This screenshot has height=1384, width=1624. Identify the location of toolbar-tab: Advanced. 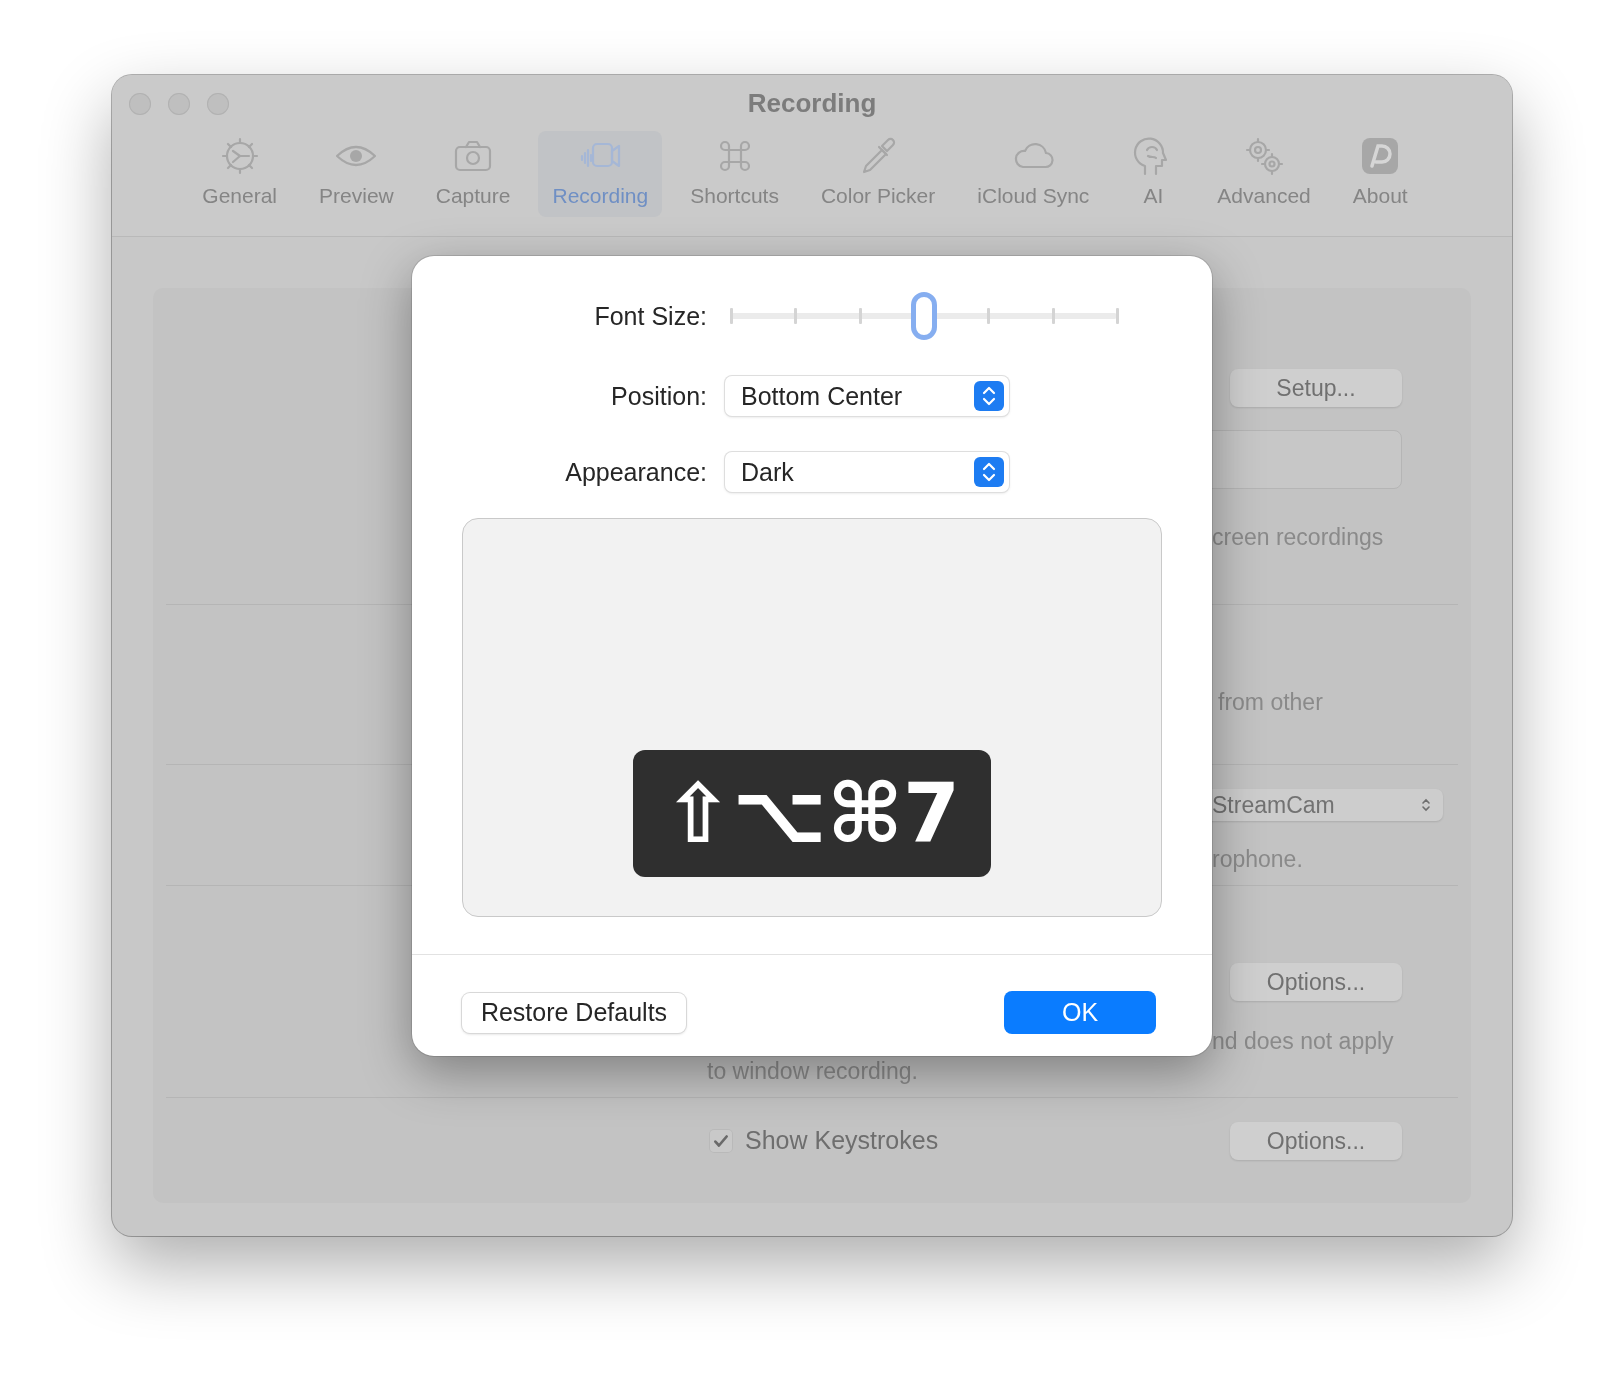
(1264, 174).